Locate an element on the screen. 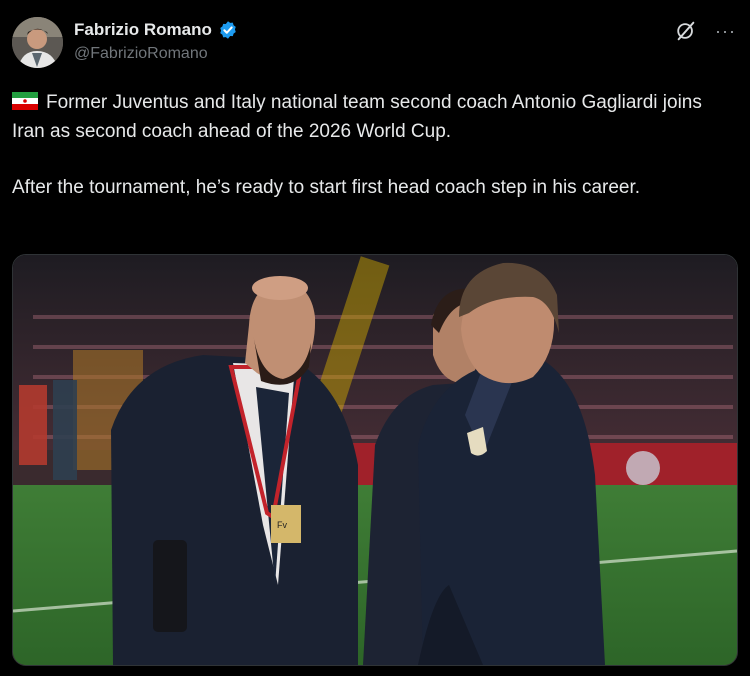  grok-slash-icon is located at coordinates (686, 31).